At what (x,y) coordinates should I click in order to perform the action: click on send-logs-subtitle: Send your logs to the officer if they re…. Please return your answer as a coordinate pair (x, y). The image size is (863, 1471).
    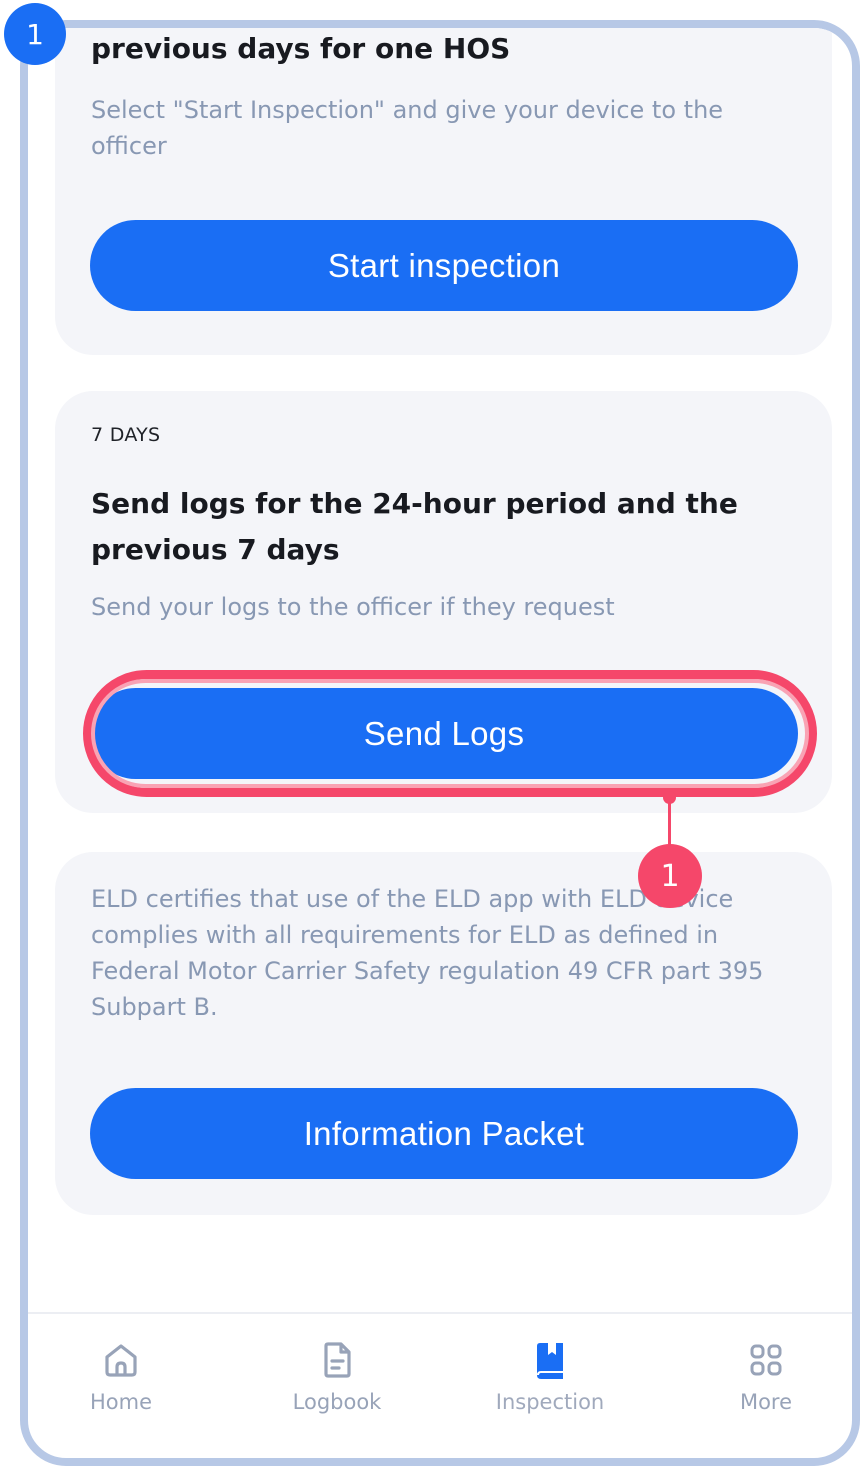
    Looking at the image, I should click on (353, 607).